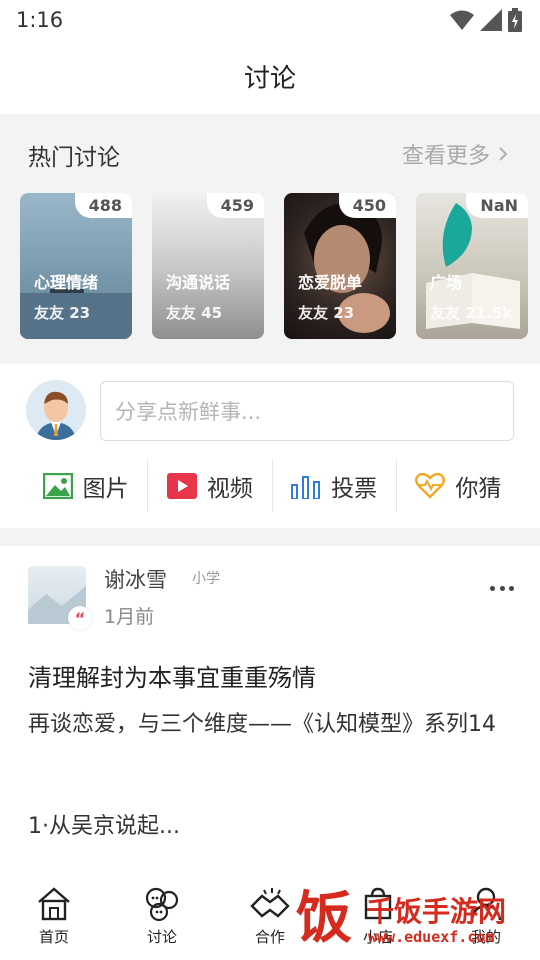  I want to click on chat-bubbles-icon, so click(162, 904).